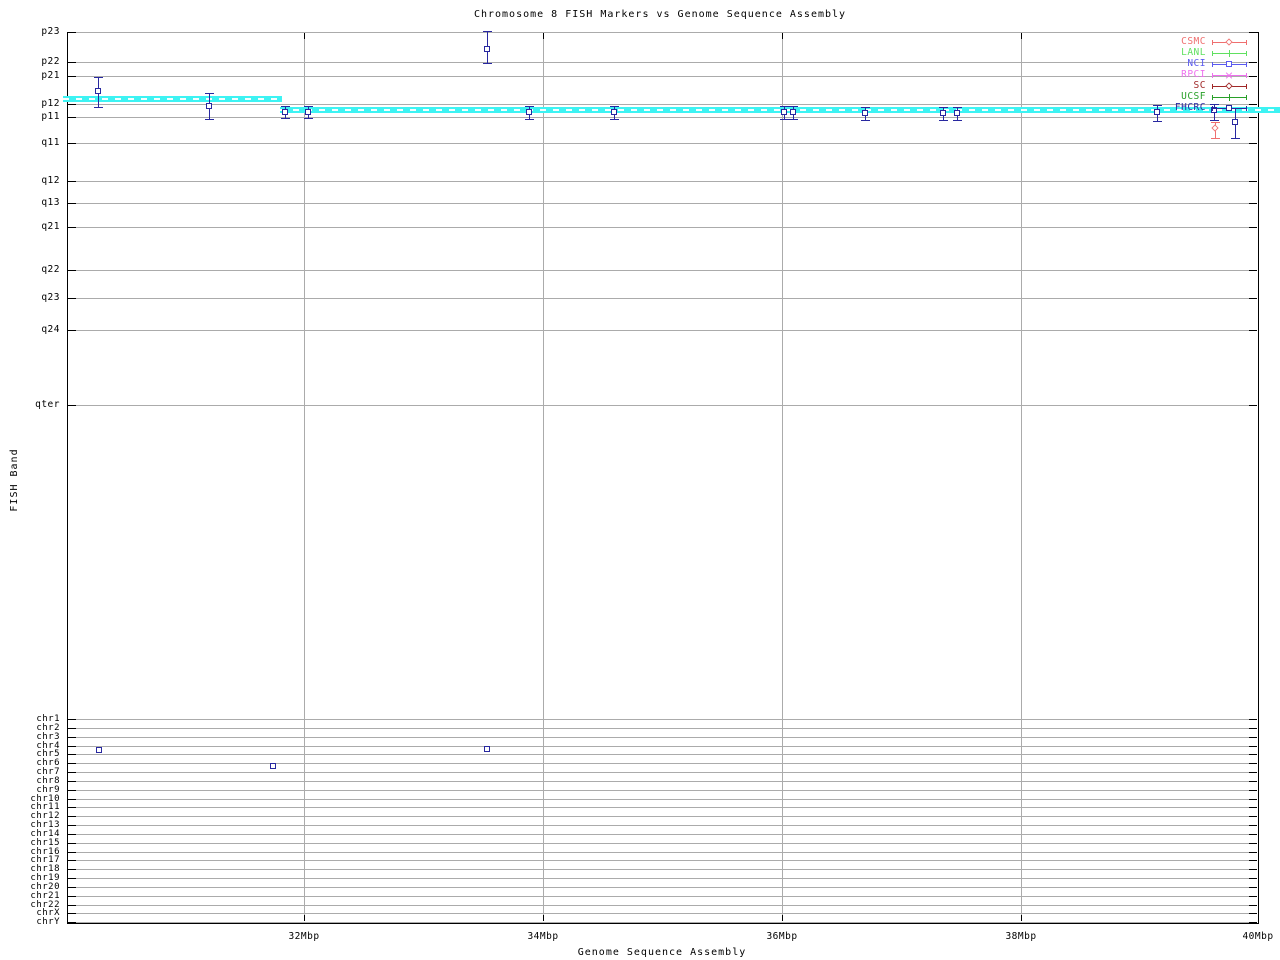  I want to click on y-tick-label-p22: p22, so click(50, 61).